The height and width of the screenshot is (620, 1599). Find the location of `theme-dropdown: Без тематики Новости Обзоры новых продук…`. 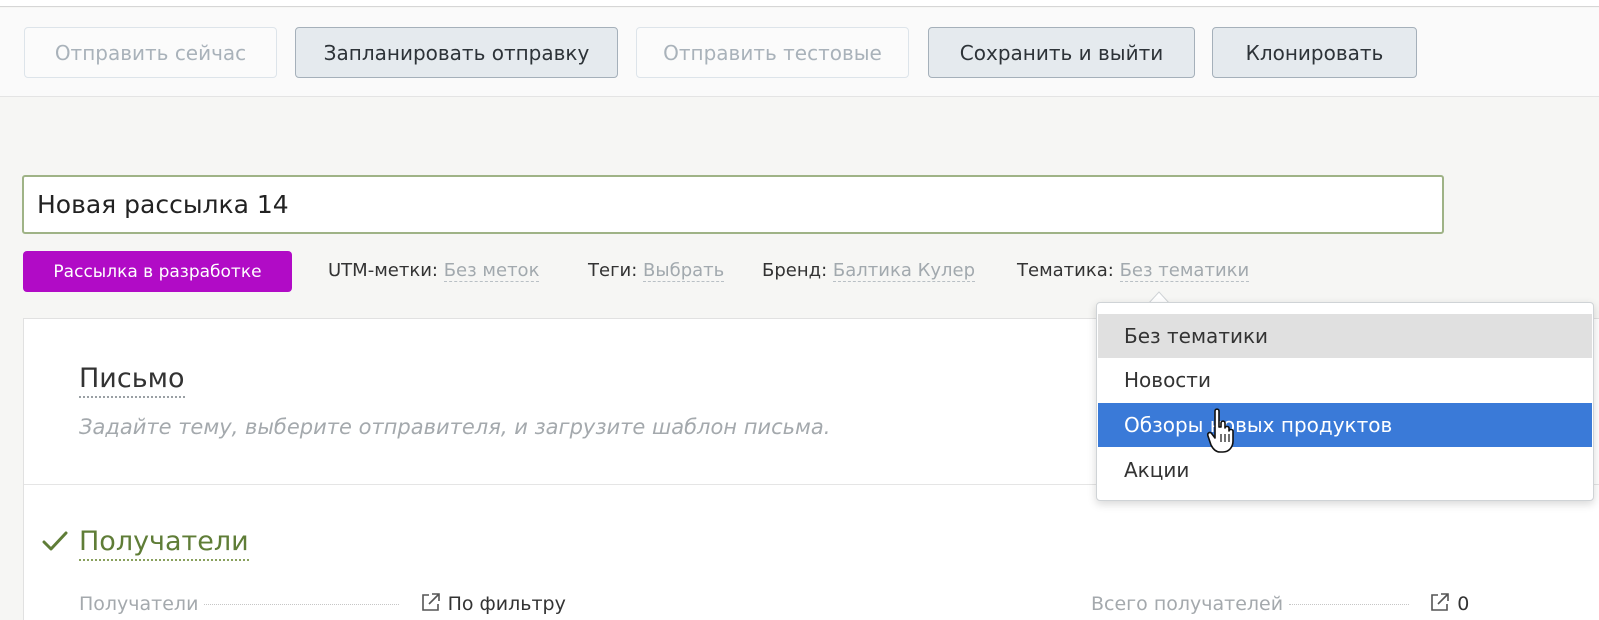

theme-dropdown: Без тематики Новости Обзоры новых продук… is located at coordinates (1345, 401).